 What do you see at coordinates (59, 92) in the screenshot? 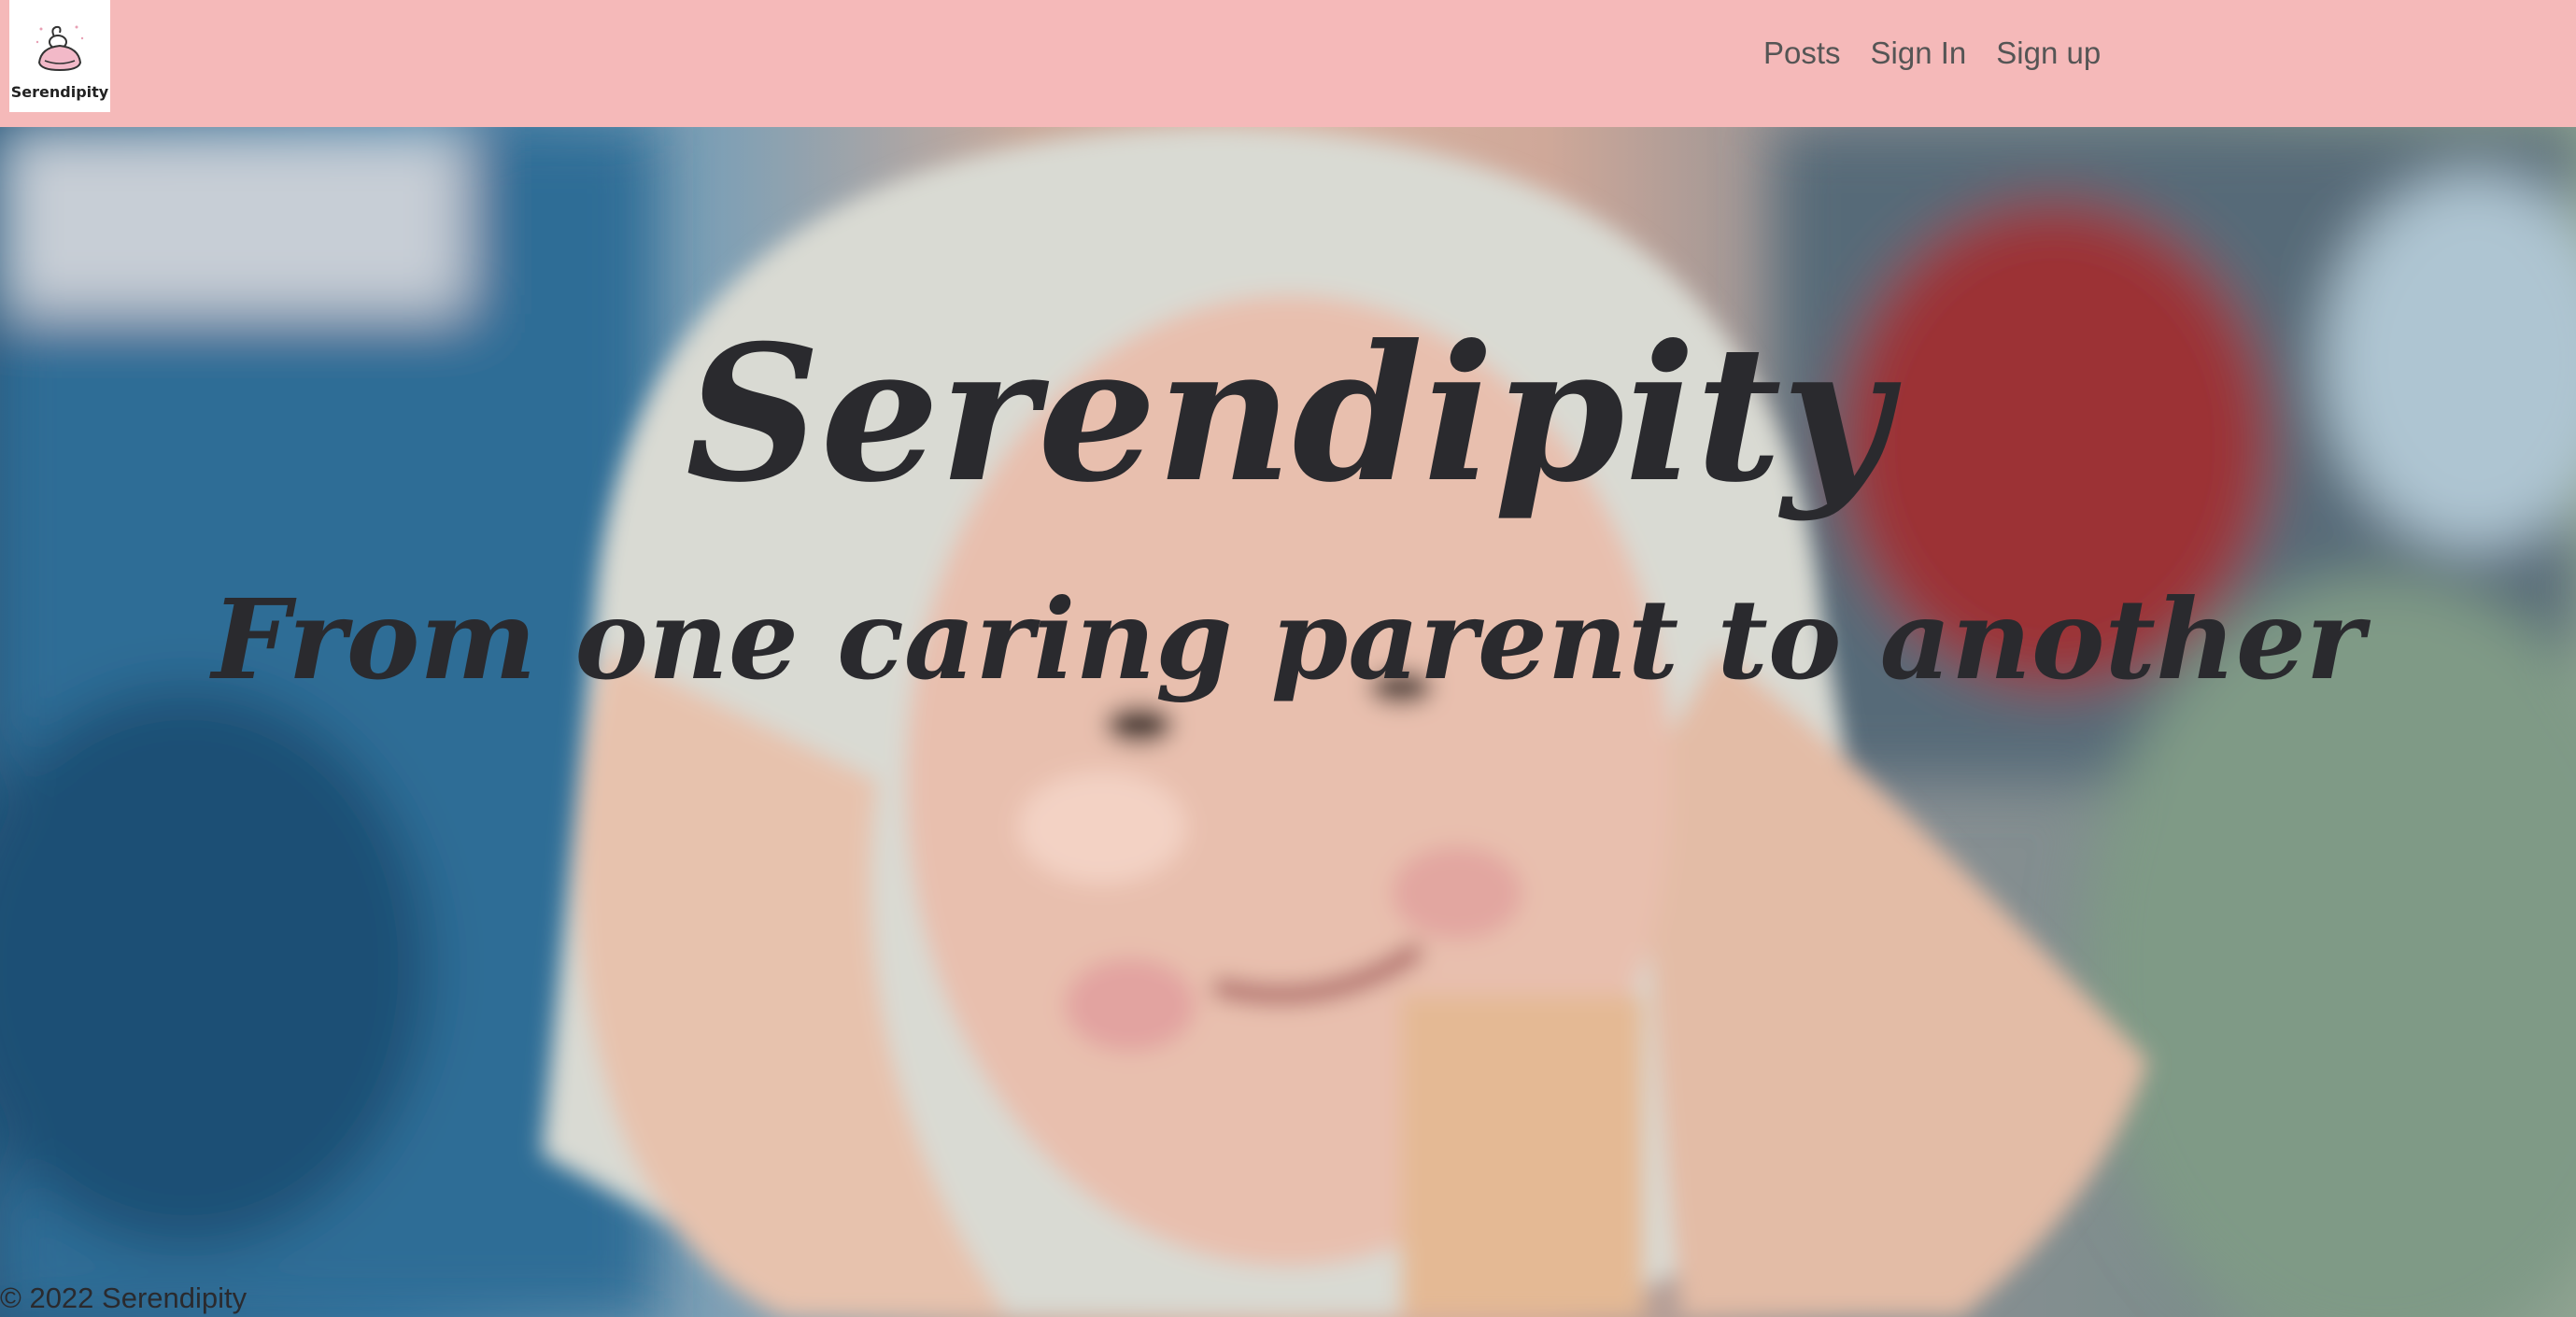
I see `logo-text: Serendipity` at bounding box center [59, 92].